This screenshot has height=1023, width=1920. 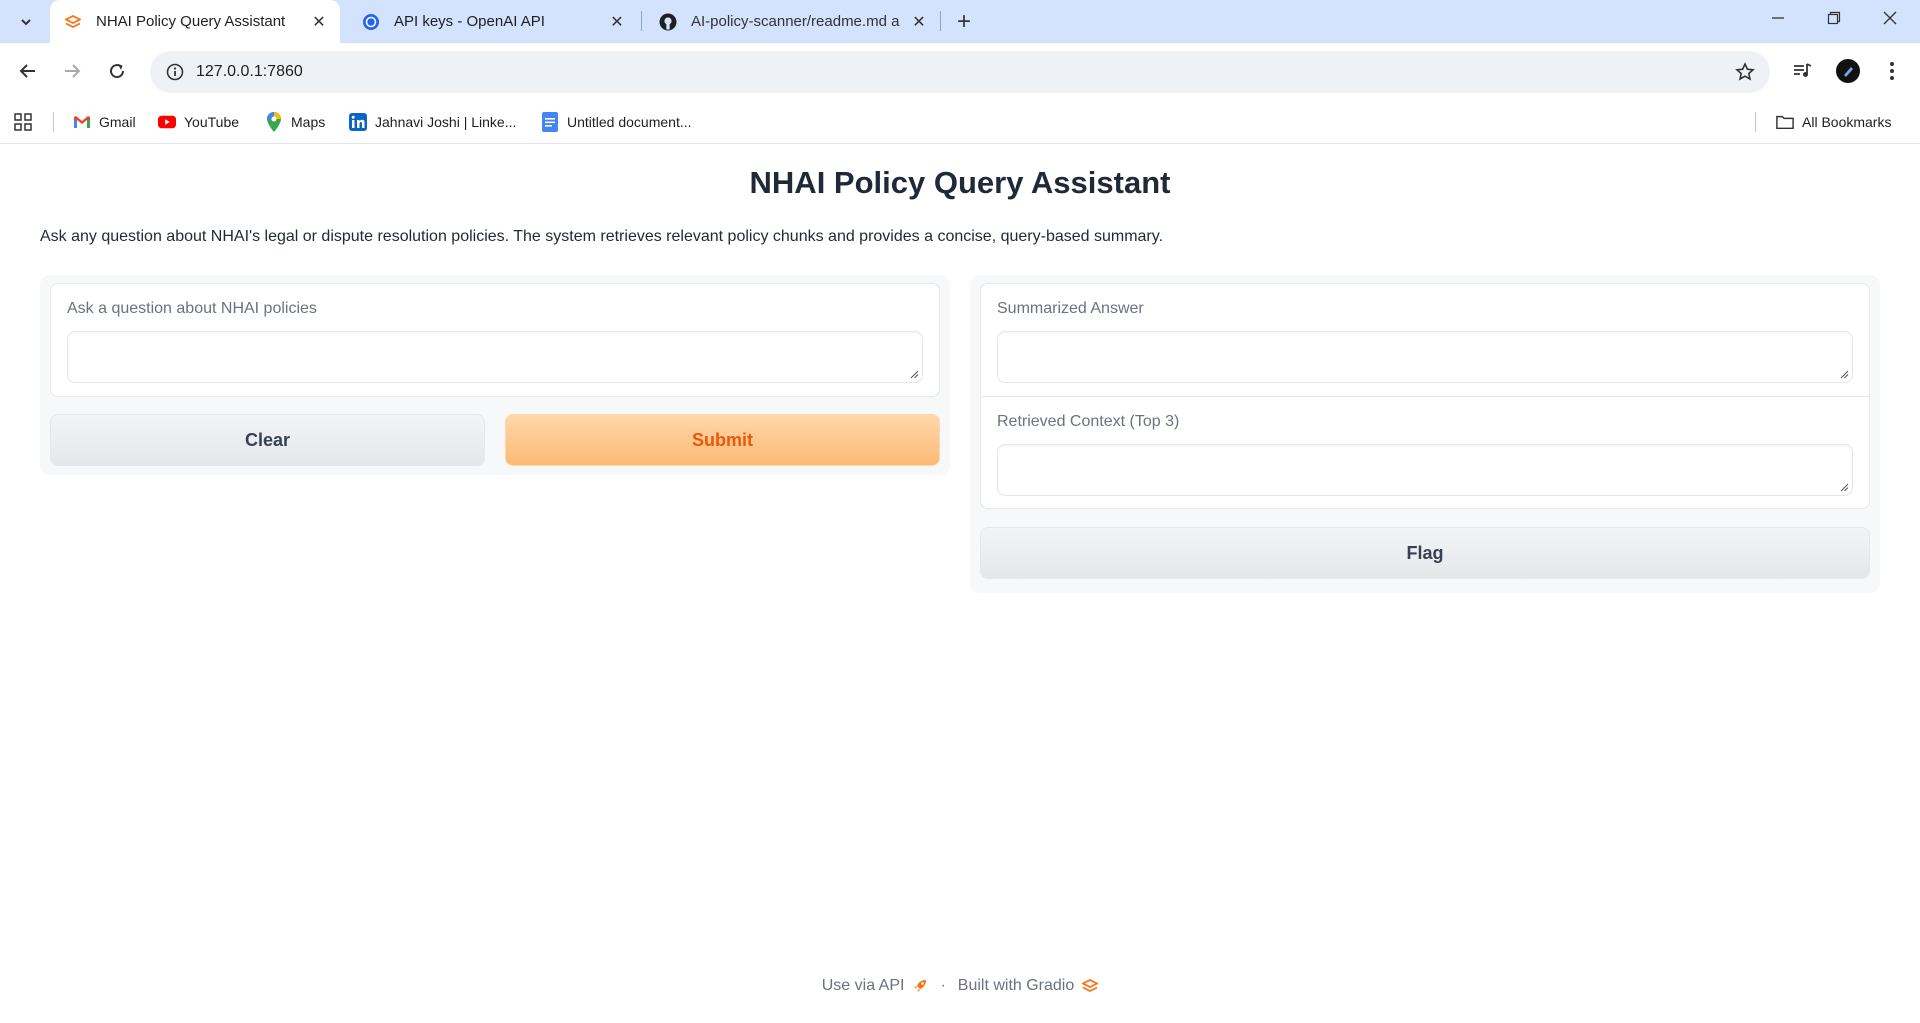 I want to click on close-icon, so click(x=1890, y=18).